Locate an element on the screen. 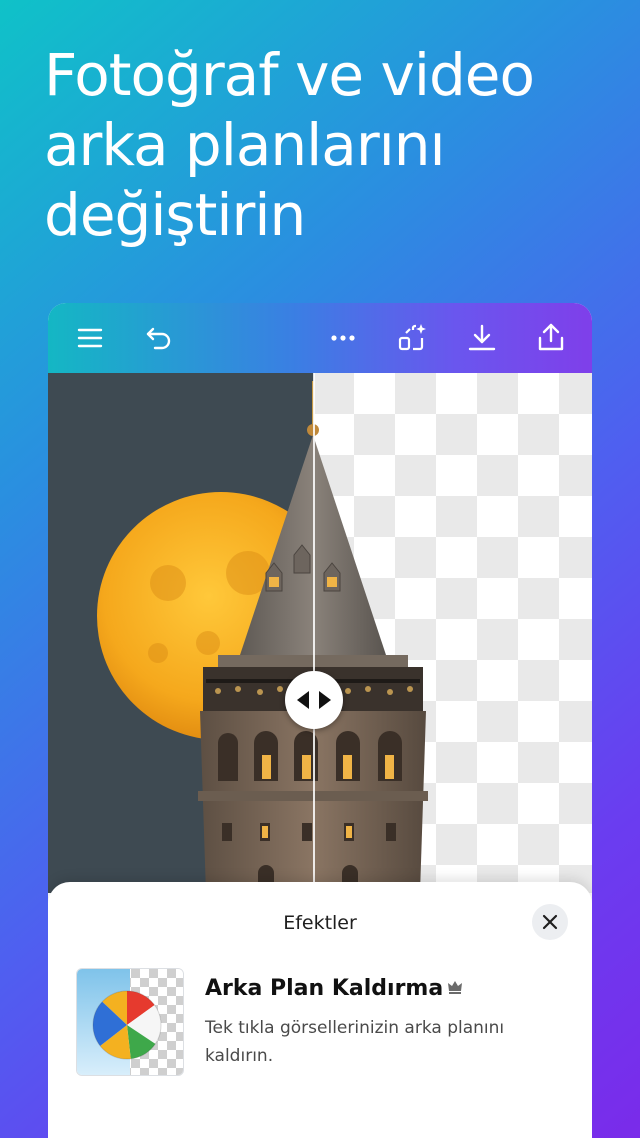 Image resolution: width=640 pixels, height=1138 pixels. effect-title: Arka Plan Kaldırma is located at coordinates (324, 988).